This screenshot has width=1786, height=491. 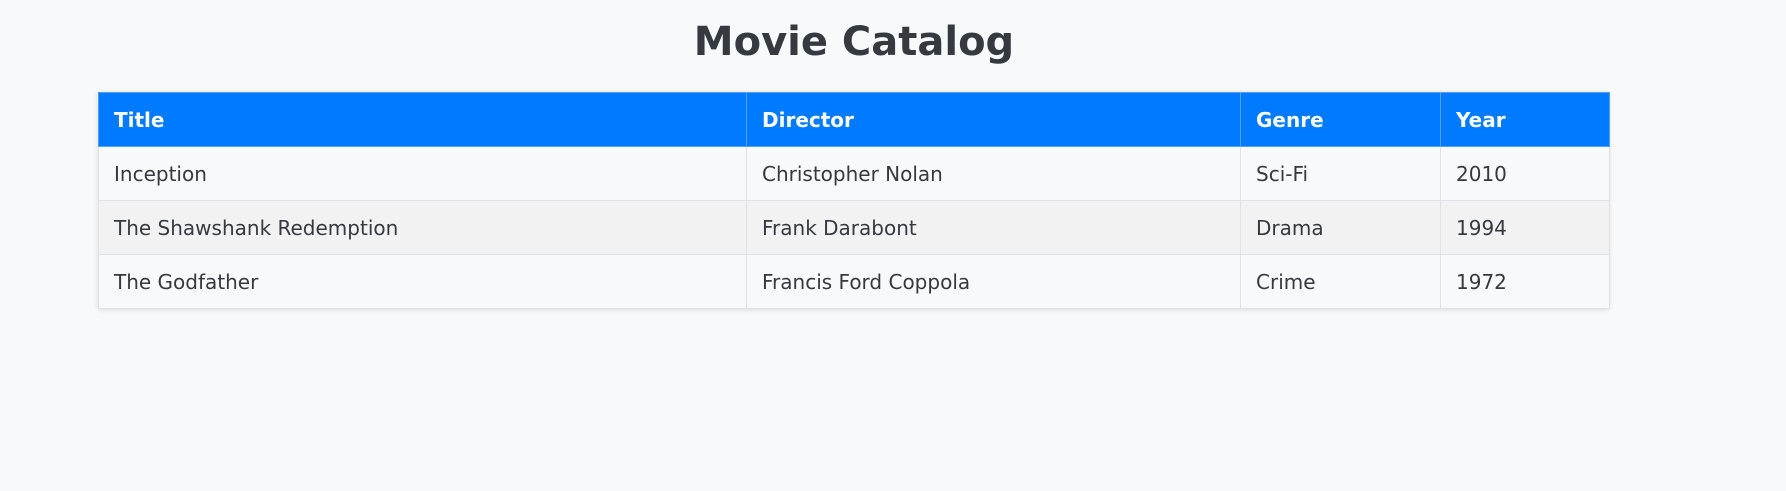 What do you see at coordinates (993, 173) in the screenshot?
I see `cell-director: Christopher Nolan` at bounding box center [993, 173].